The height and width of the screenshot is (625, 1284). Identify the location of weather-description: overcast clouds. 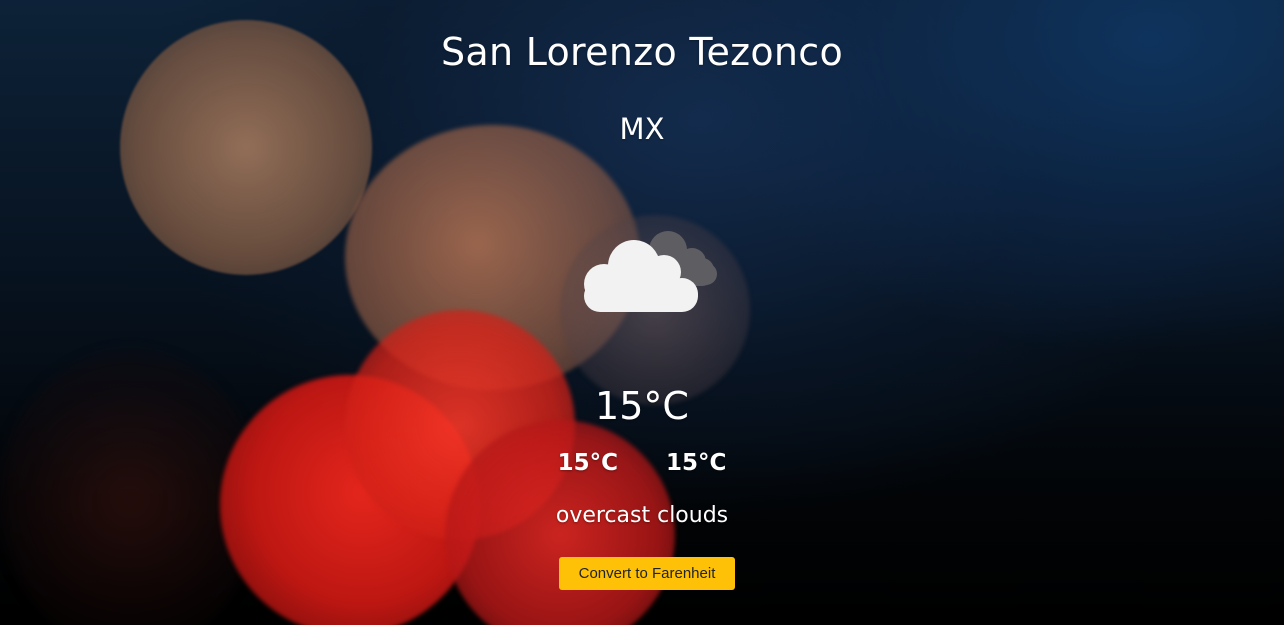
(642, 515).